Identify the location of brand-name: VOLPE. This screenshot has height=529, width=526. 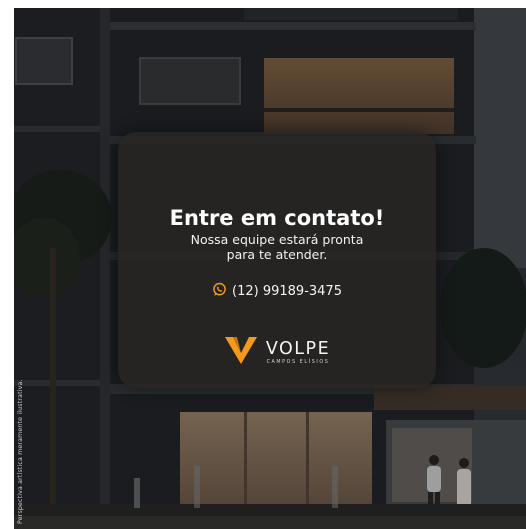
(298, 349).